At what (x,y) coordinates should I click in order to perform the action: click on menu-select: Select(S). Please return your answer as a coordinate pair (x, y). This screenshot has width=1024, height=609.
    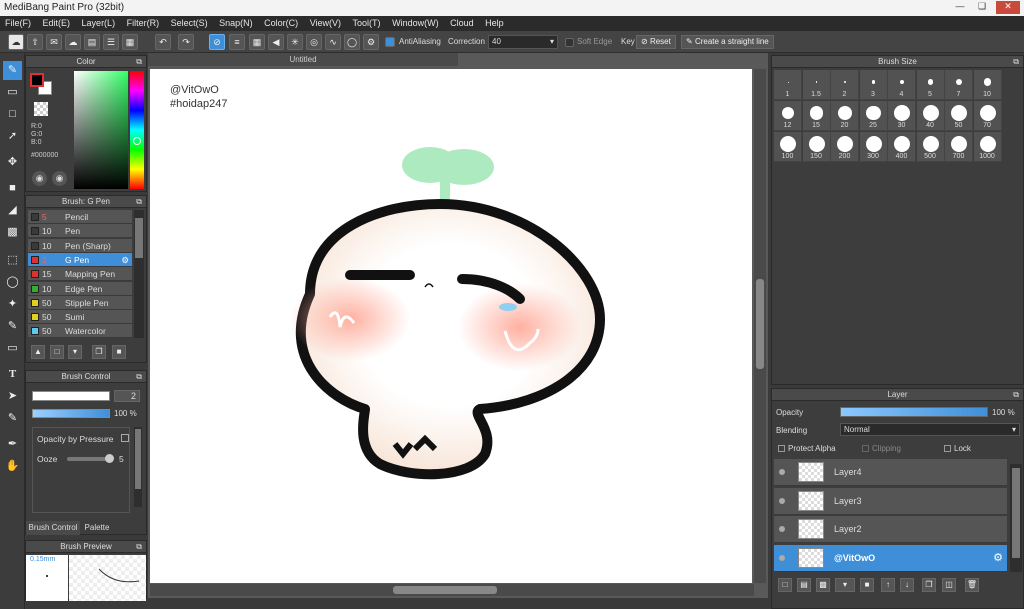
    Looking at the image, I should click on (189, 22).